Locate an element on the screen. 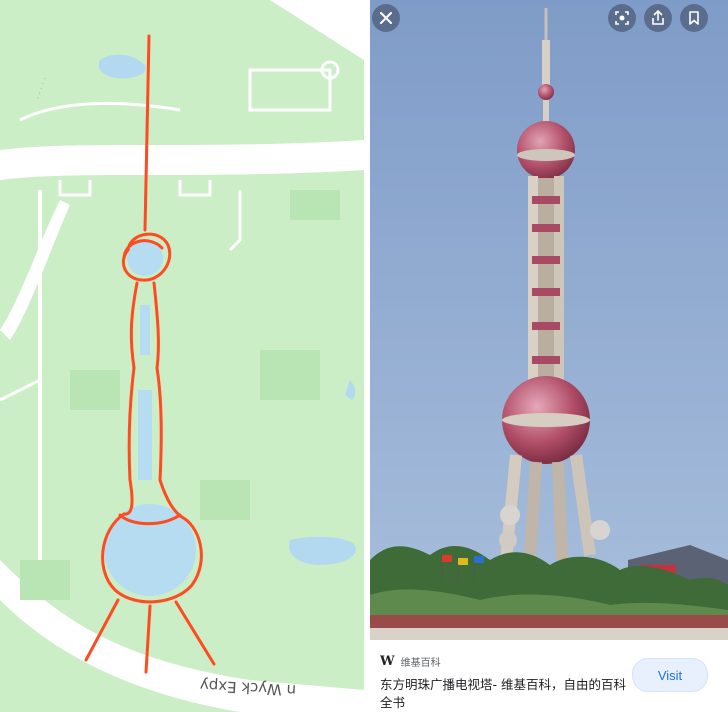  lens-search-icon is located at coordinates (622, 18).